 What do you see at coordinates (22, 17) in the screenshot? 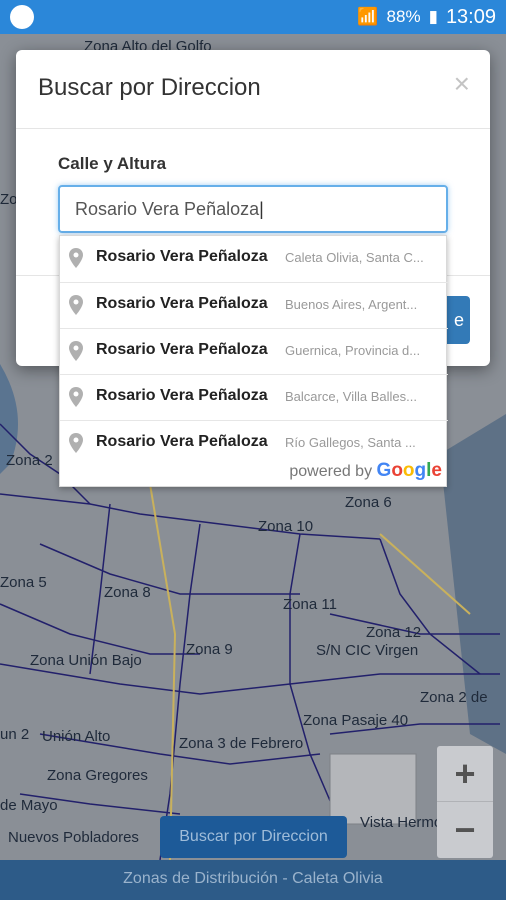
I see `phone-icon` at bounding box center [22, 17].